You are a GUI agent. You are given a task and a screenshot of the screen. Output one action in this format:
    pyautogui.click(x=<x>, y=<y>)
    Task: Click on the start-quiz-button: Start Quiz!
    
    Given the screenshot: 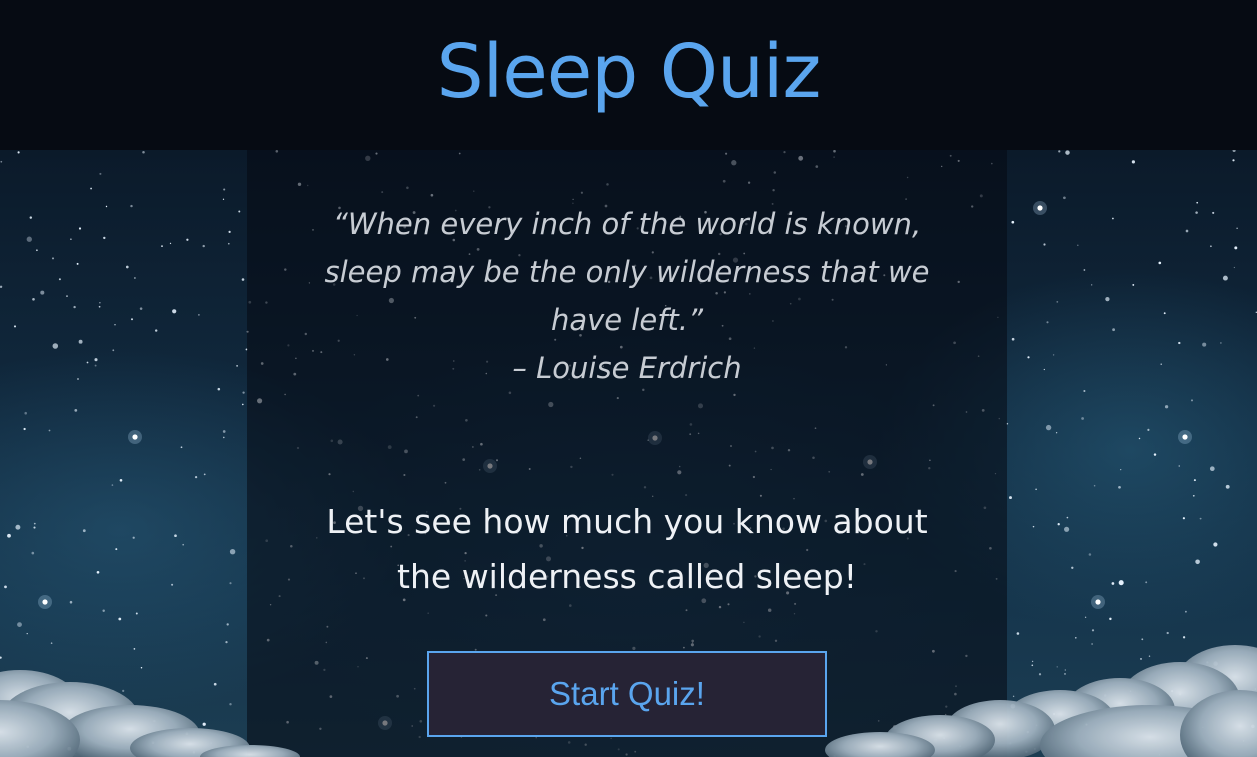 What is the action you would take?
    pyautogui.click(x=627, y=694)
    